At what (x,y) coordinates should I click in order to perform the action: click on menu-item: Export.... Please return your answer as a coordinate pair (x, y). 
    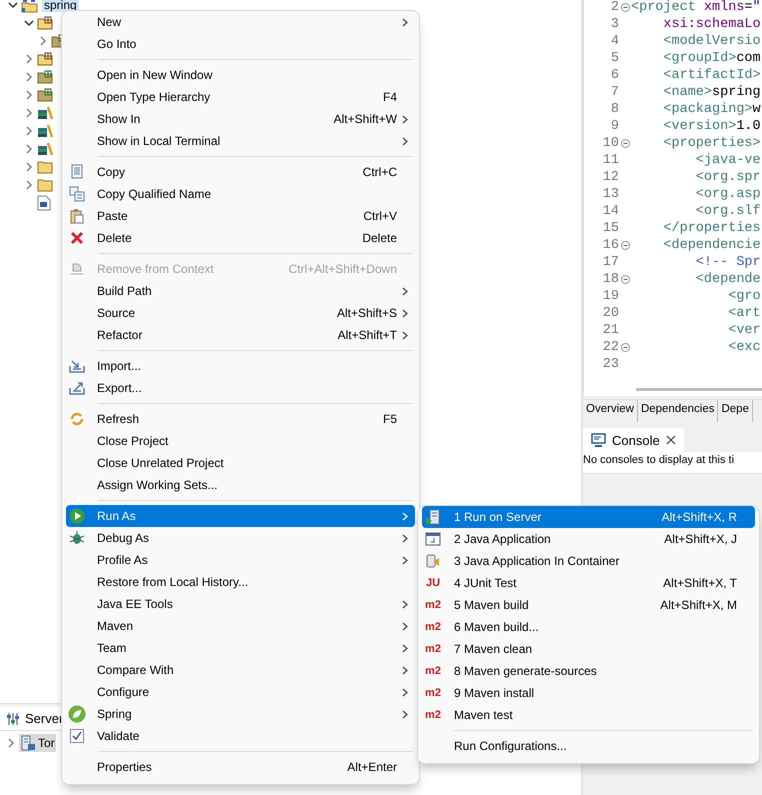
    Looking at the image, I should click on (240, 388).